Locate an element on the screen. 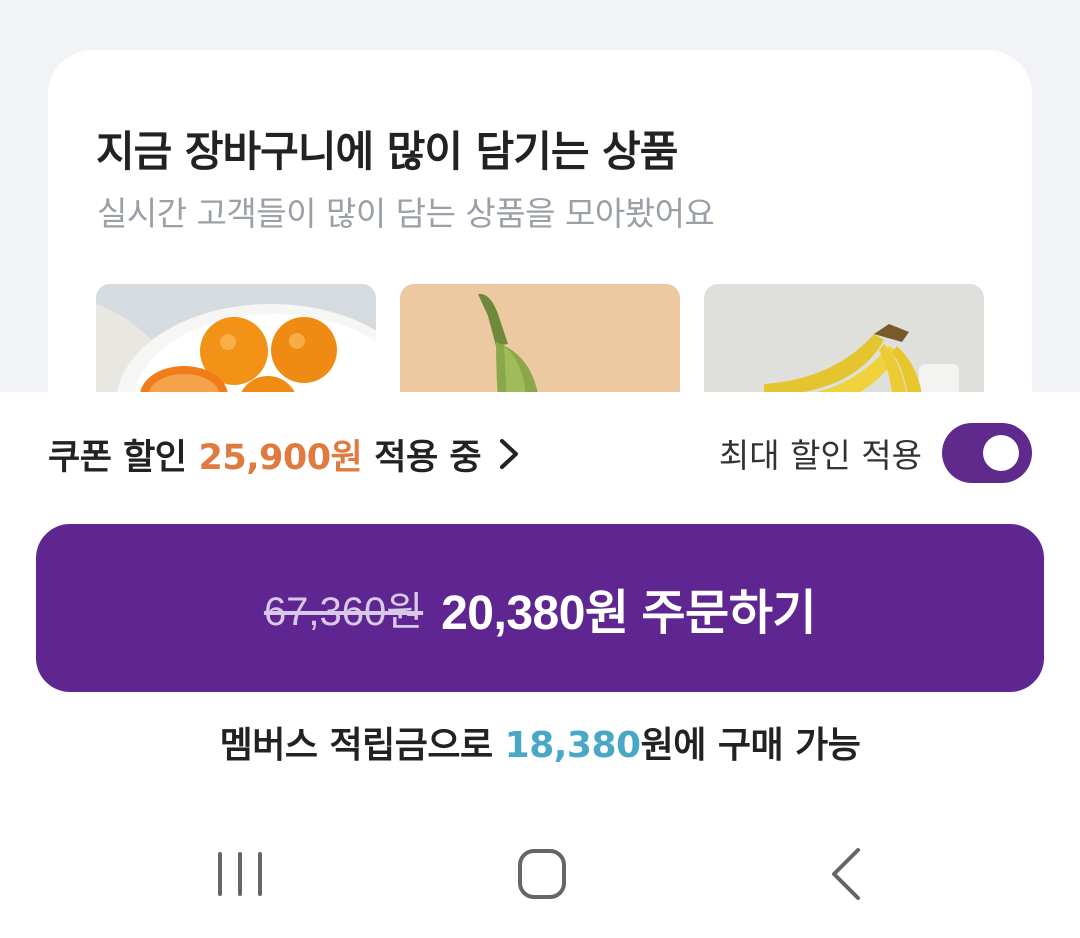 This screenshot has width=1080, height=938. home-icon is located at coordinates (542, 874).